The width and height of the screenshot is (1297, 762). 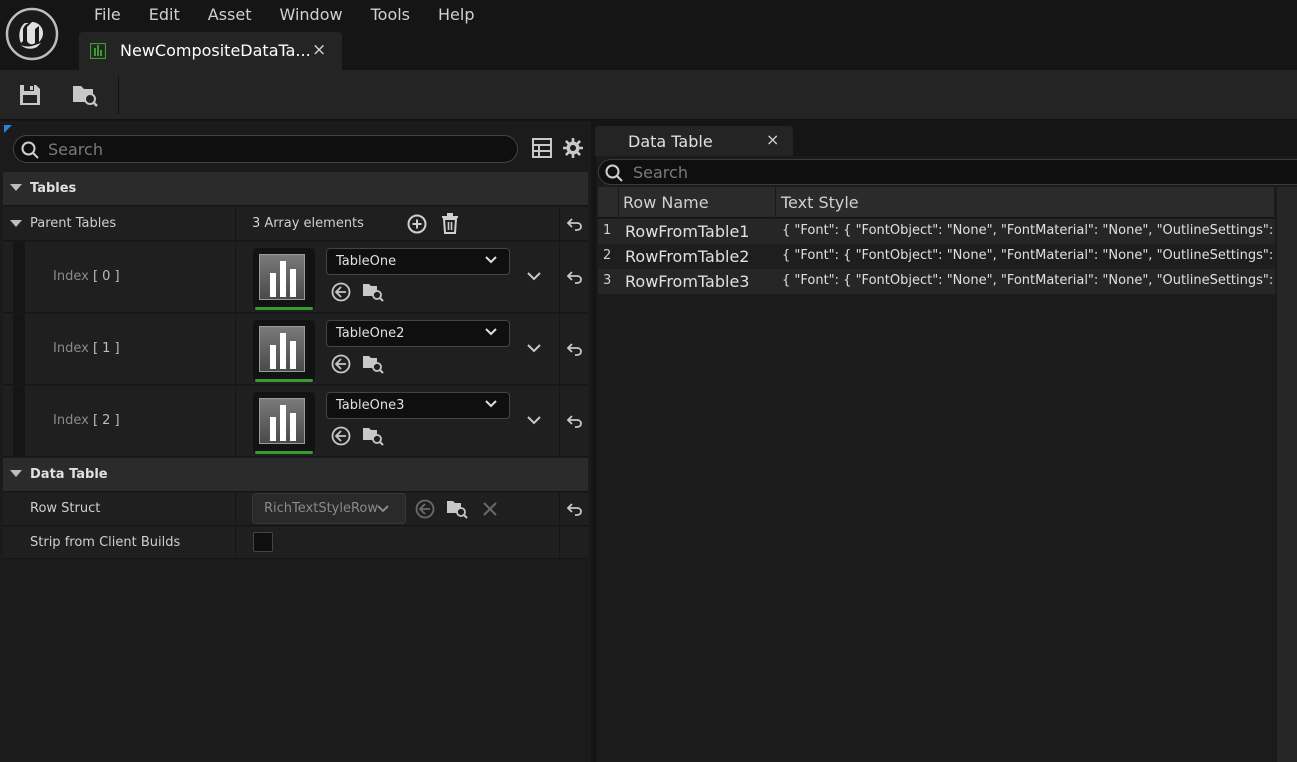 What do you see at coordinates (542, 148) in the screenshot?
I see `table-view-icon` at bounding box center [542, 148].